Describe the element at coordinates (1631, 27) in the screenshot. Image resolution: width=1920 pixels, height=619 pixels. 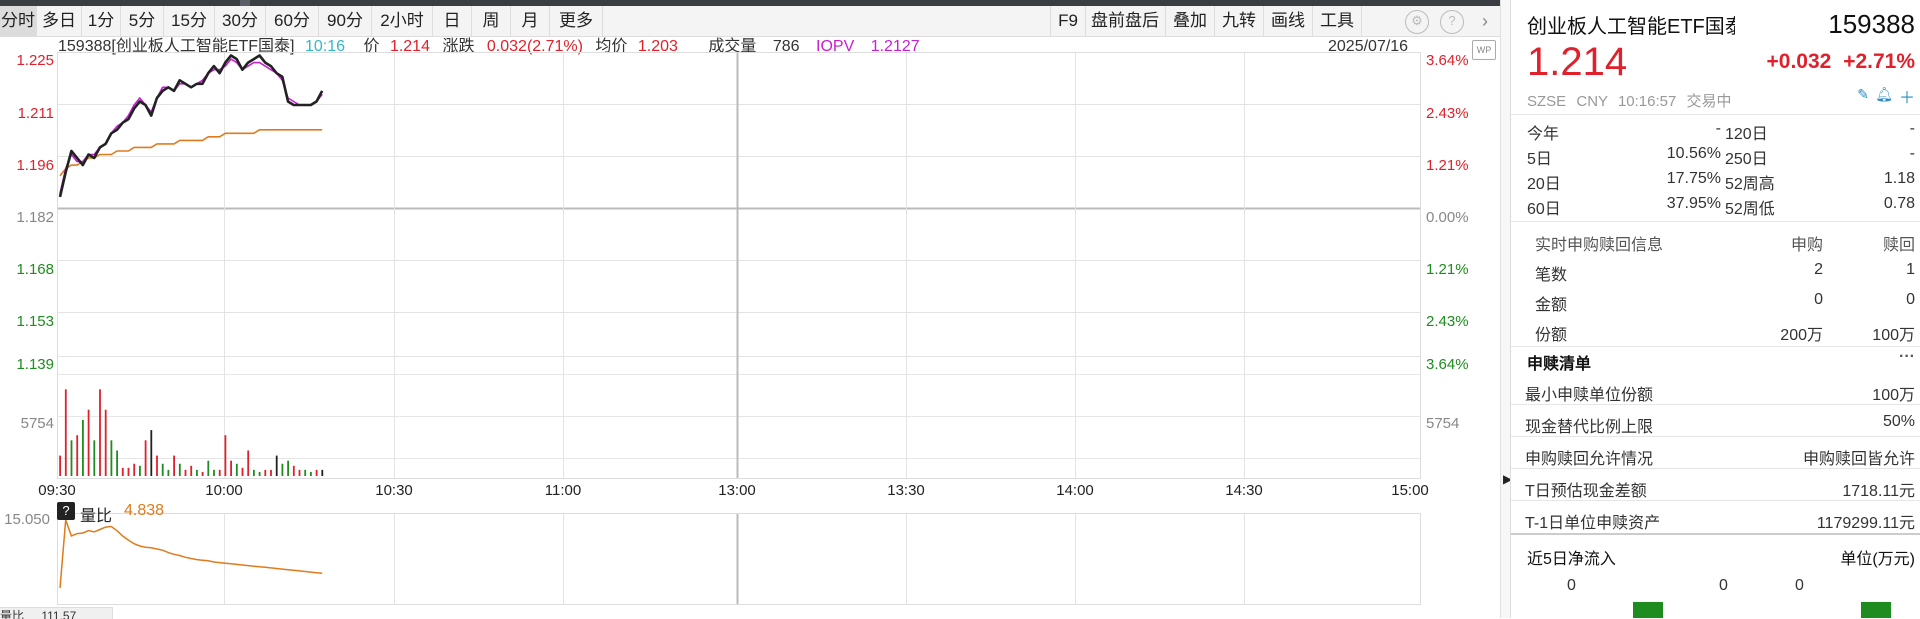
I see `panel-name: 创业板人工智能ETF国泰` at that location.